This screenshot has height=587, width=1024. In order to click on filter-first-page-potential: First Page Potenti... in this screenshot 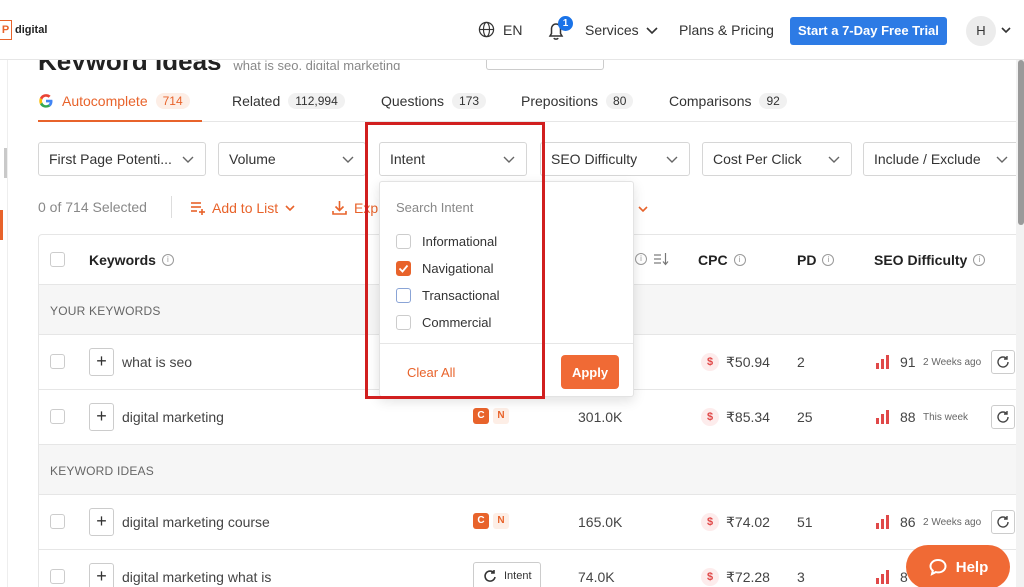, I will do `click(122, 159)`.